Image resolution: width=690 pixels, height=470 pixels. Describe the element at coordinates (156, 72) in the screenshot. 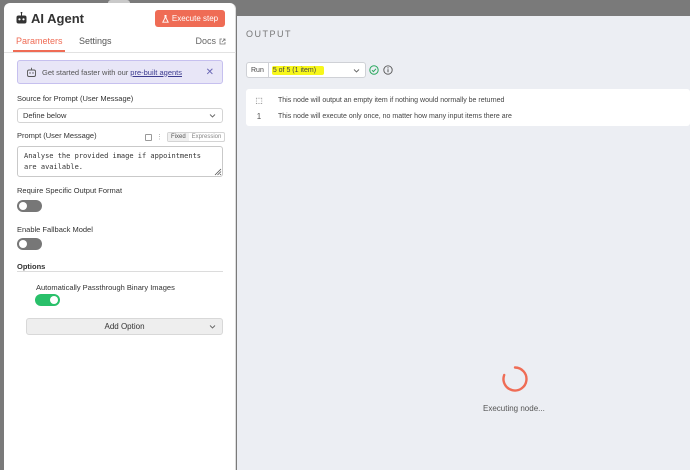

I see `prebuilt-agents-link: pre-built agents` at that location.